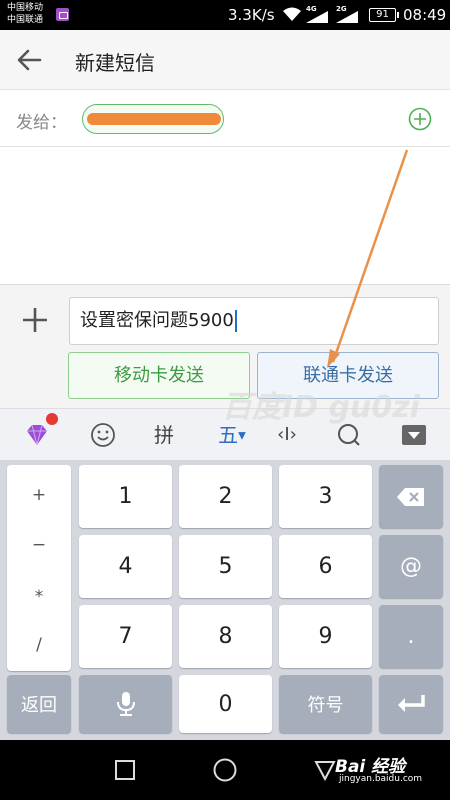  I want to click on key-3: 3, so click(325, 496).